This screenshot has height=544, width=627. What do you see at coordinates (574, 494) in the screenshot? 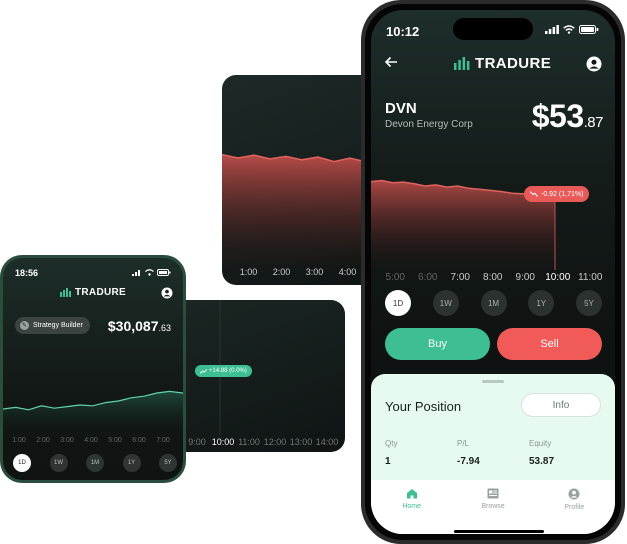
I see `user-icon` at bounding box center [574, 494].